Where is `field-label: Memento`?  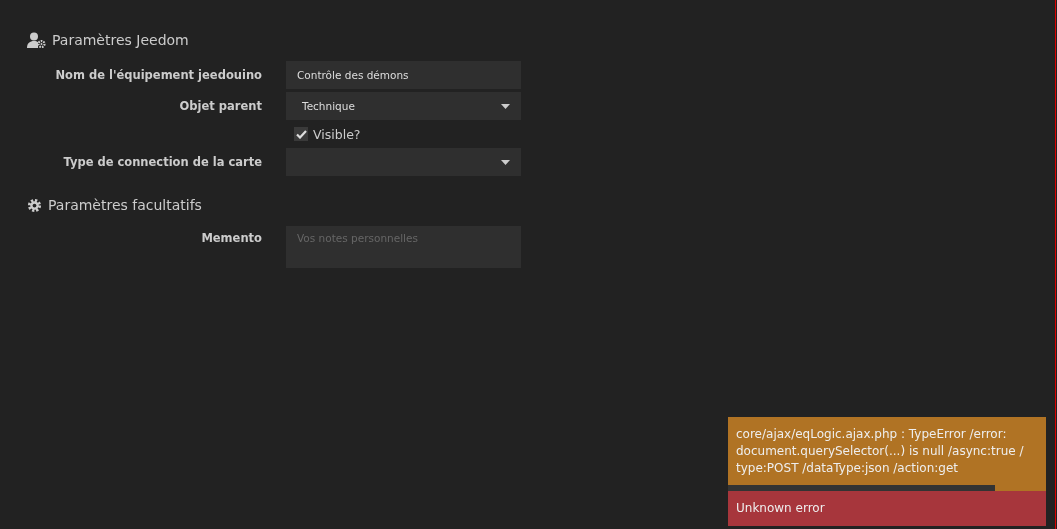 field-label: Memento is located at coordinates (231, 238).